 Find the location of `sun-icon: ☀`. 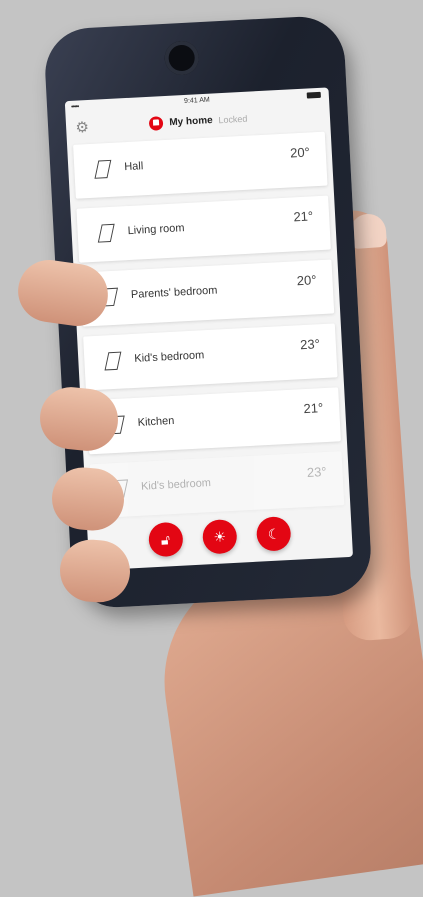

sun-icon: ☀ is located at coordinates (220, 537).